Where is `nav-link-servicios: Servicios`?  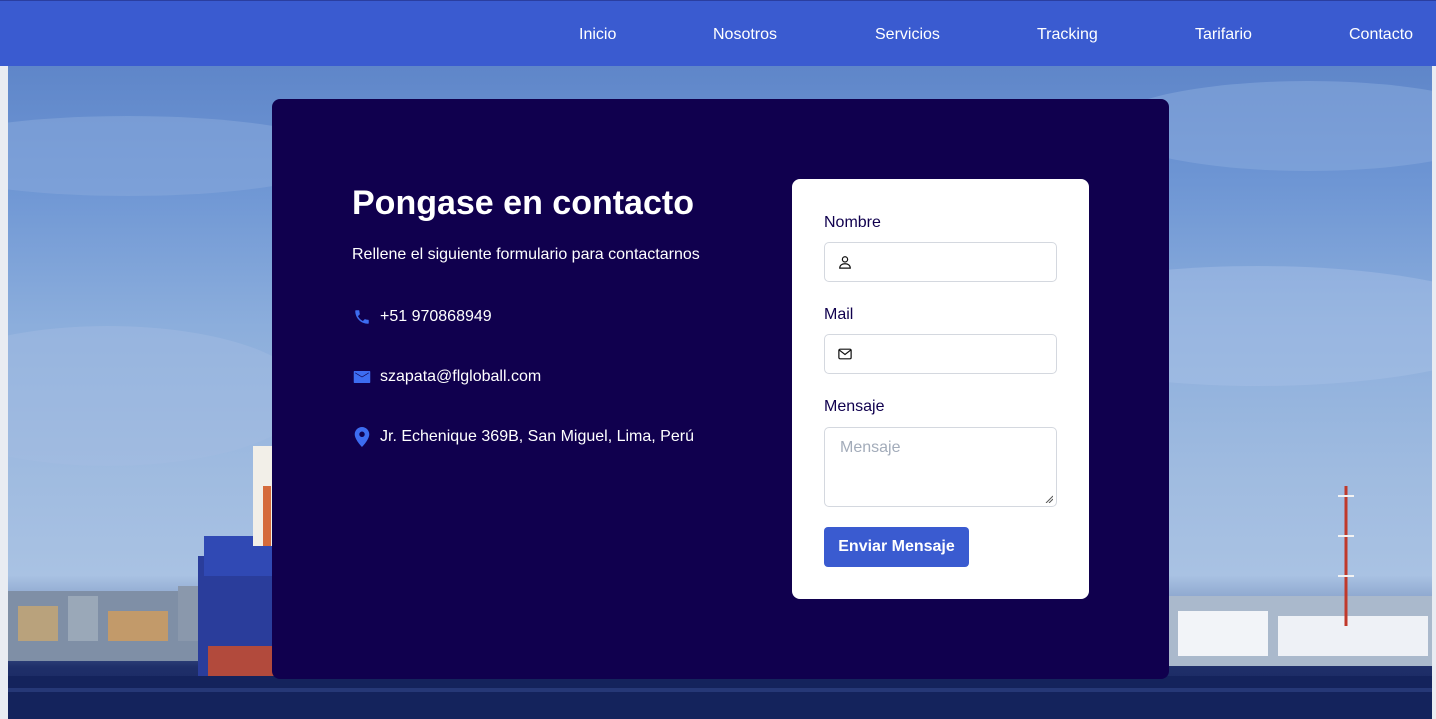 nav-link-servicios: Servicios is located at coordinates (907, 35).